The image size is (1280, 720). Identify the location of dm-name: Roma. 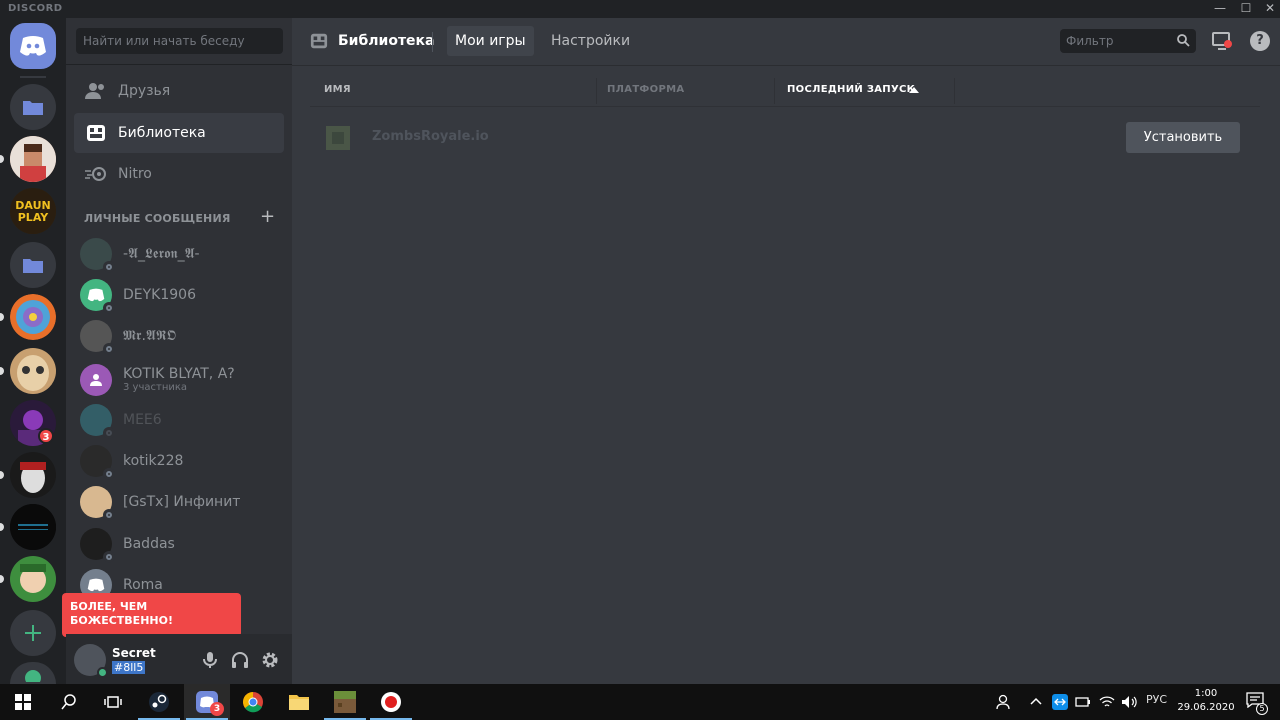
(143, 585).